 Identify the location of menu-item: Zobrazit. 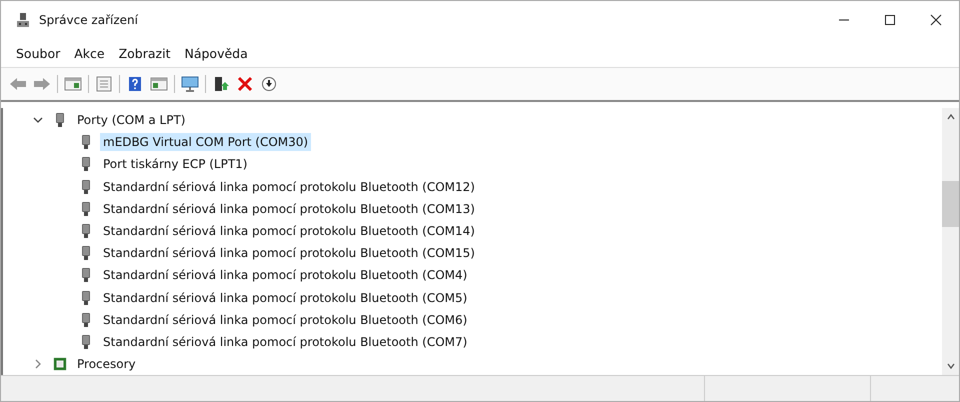
(145, 53).